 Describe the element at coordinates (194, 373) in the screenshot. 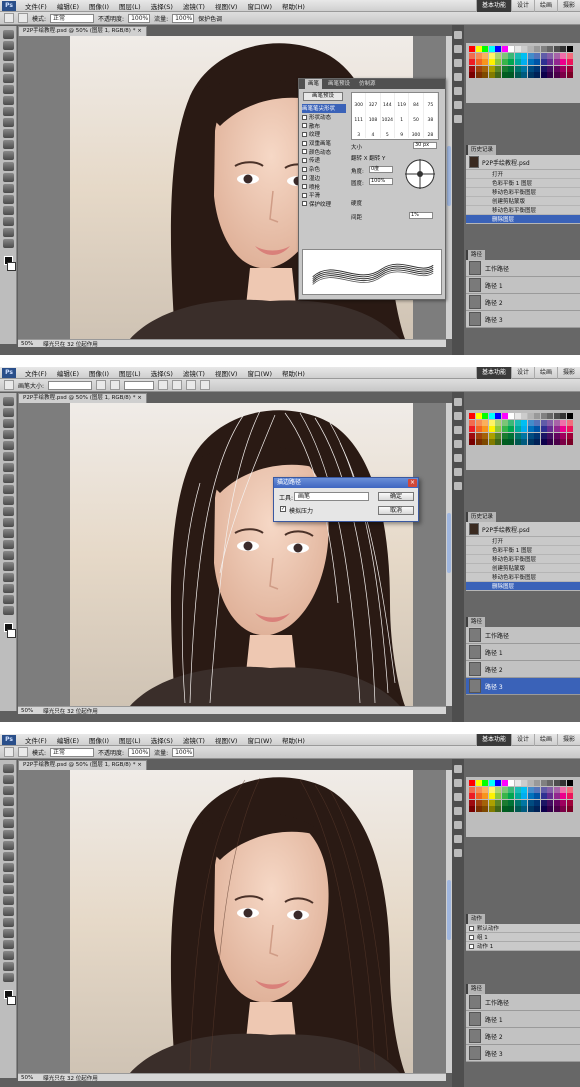

I see `menu-filter: 滤镜(T)` at that location.